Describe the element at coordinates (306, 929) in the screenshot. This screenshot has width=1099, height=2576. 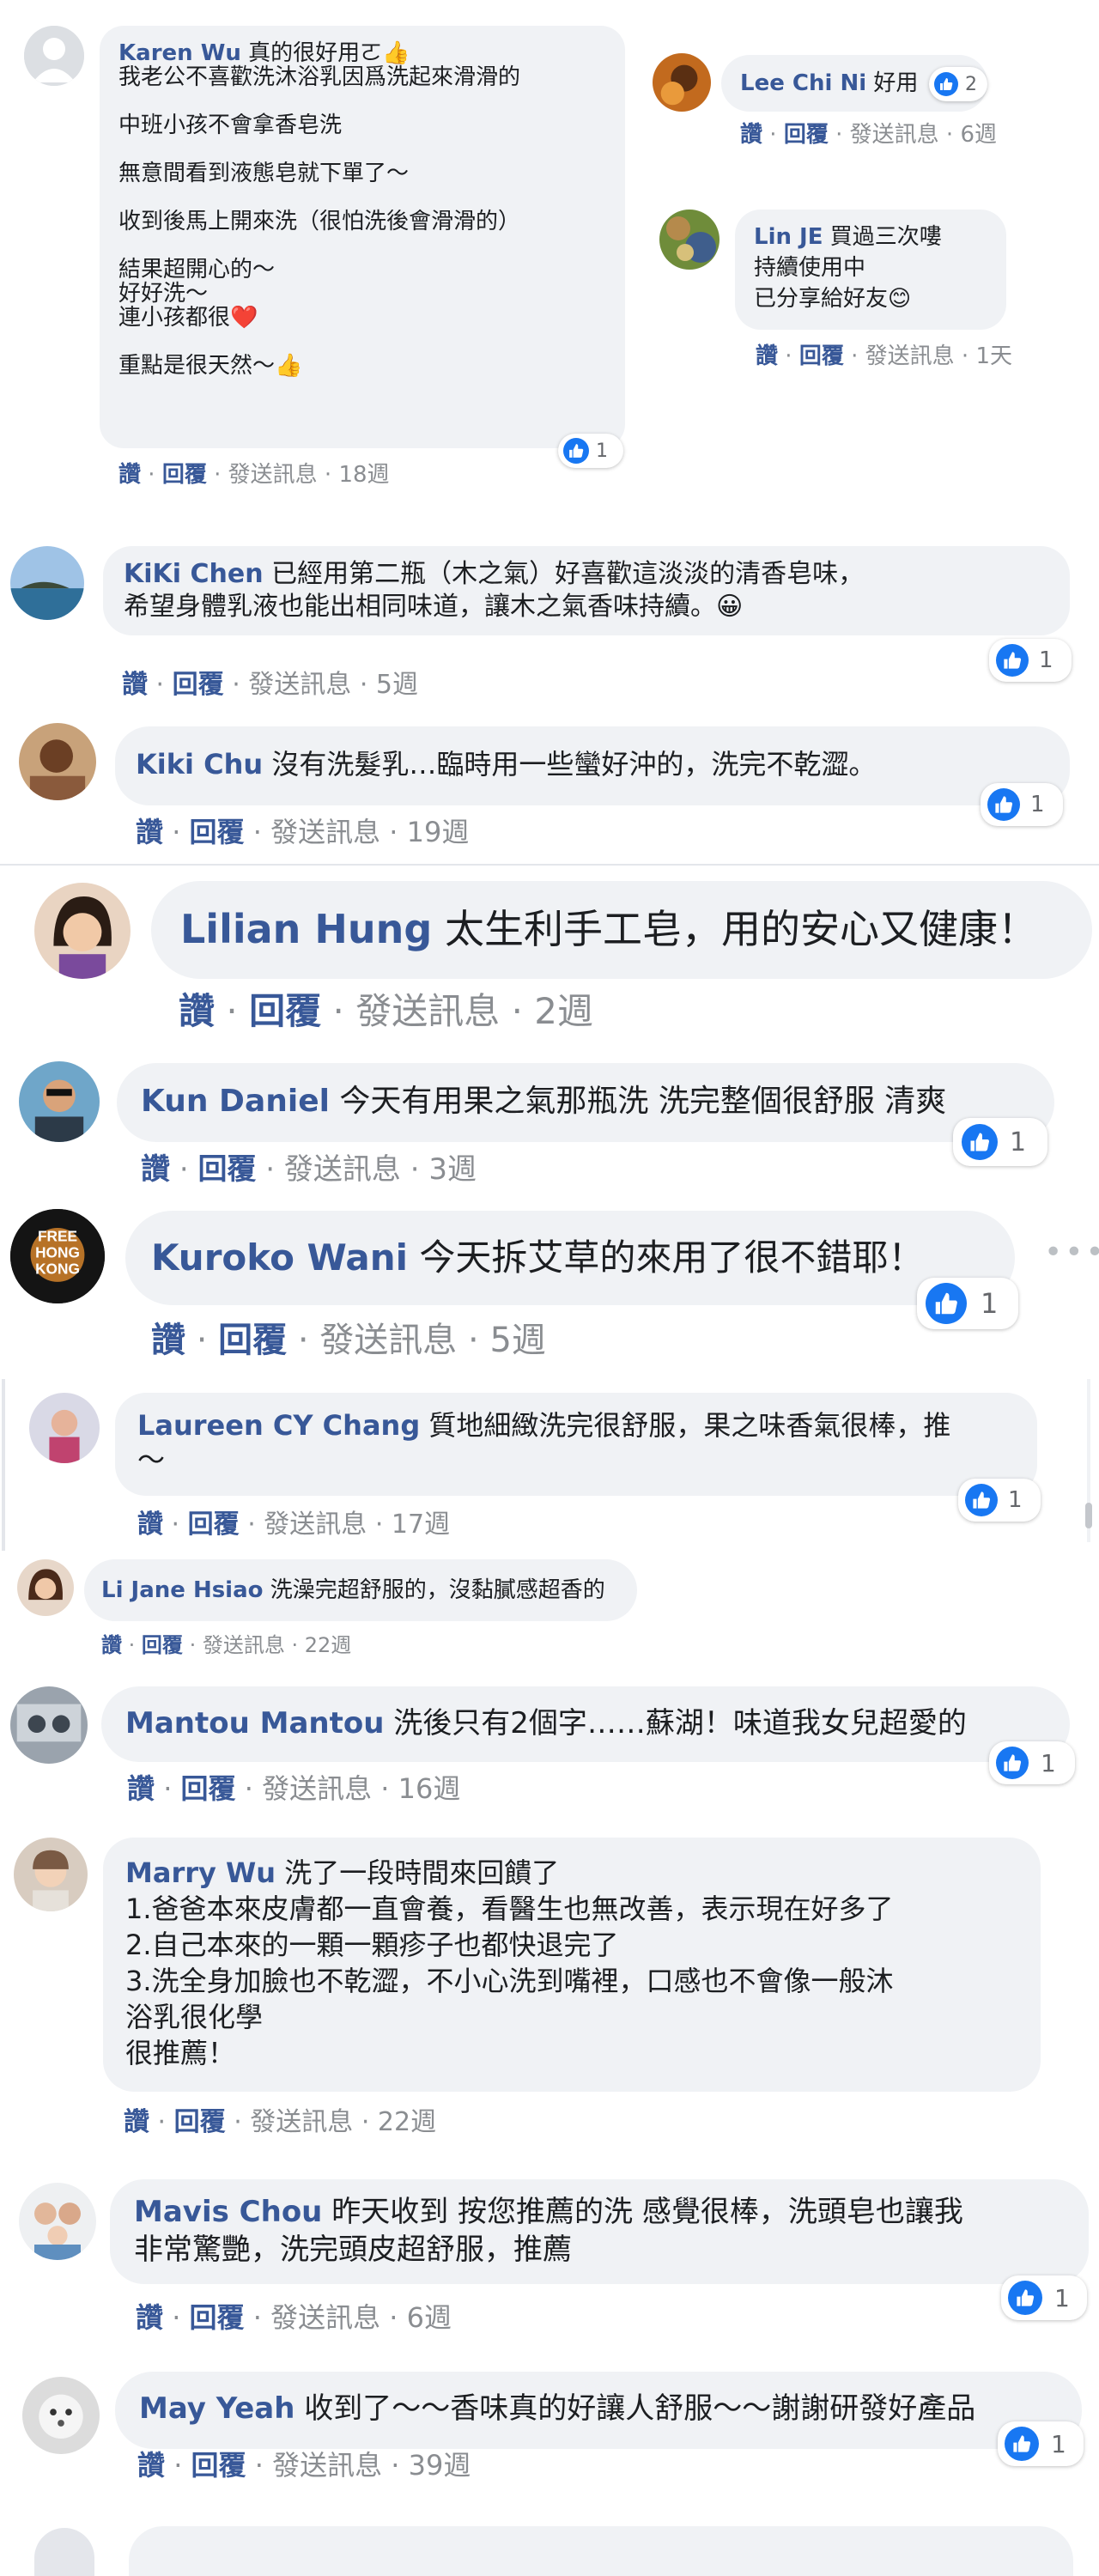
I see `commenter-name: Lilian Hung` at that location.